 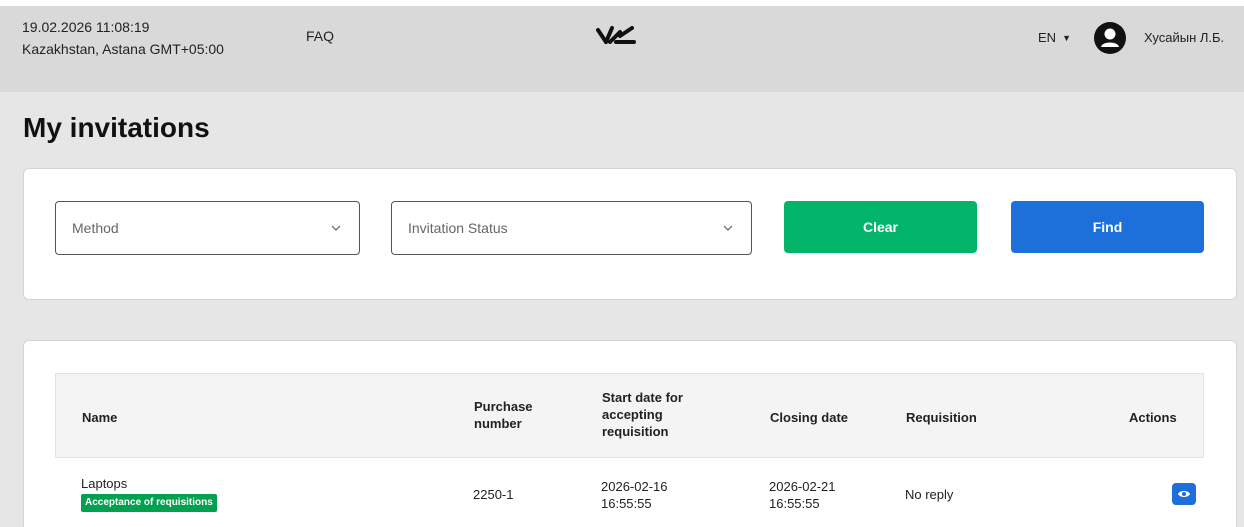 I want to click on find-button: Find, so click(x=1107, y=227).